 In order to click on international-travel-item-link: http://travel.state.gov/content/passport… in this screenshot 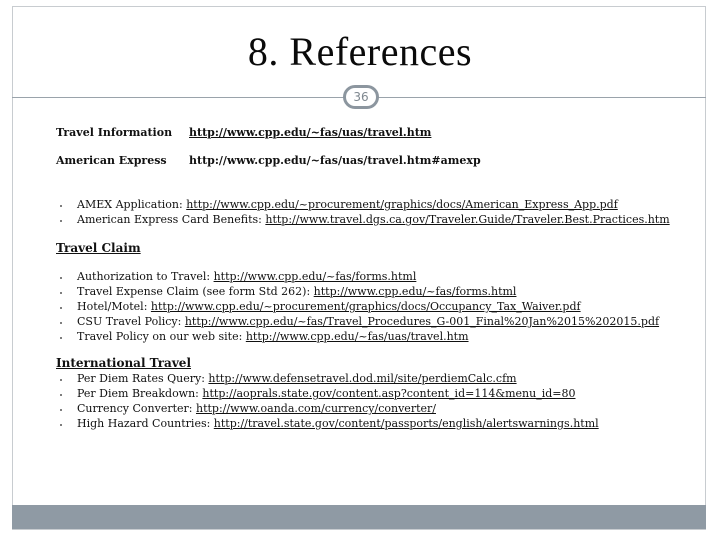, I will do `click(406, 423)`.